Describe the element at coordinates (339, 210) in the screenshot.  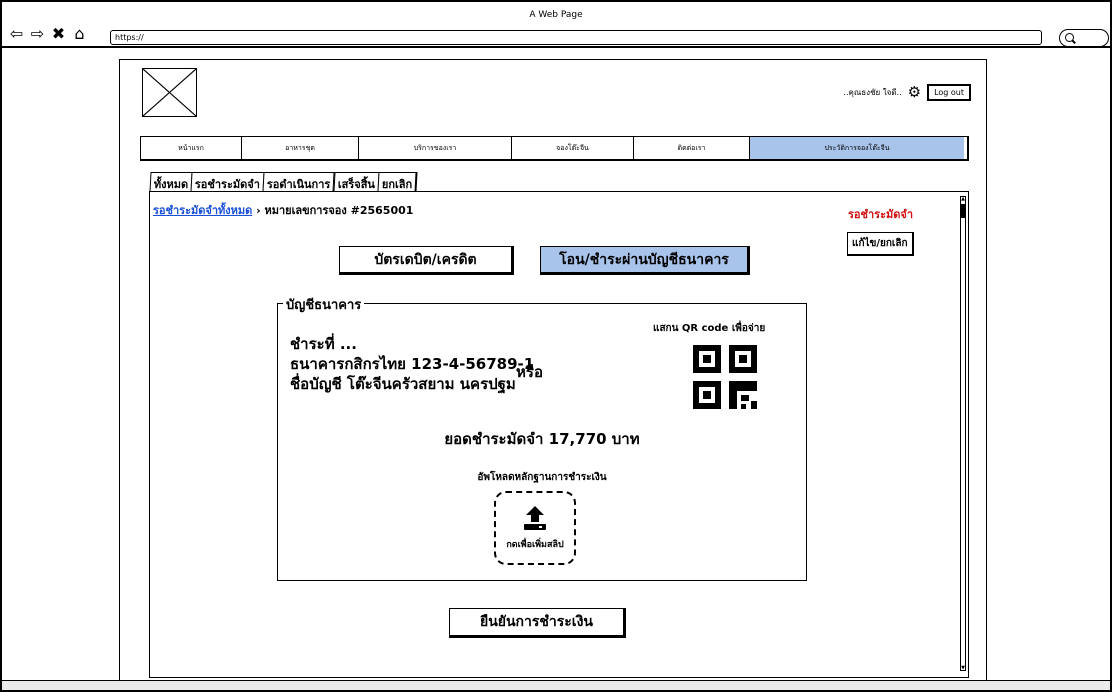
I see `breadcrumb-current: หมายเลขการจอง #2565001` at that location.